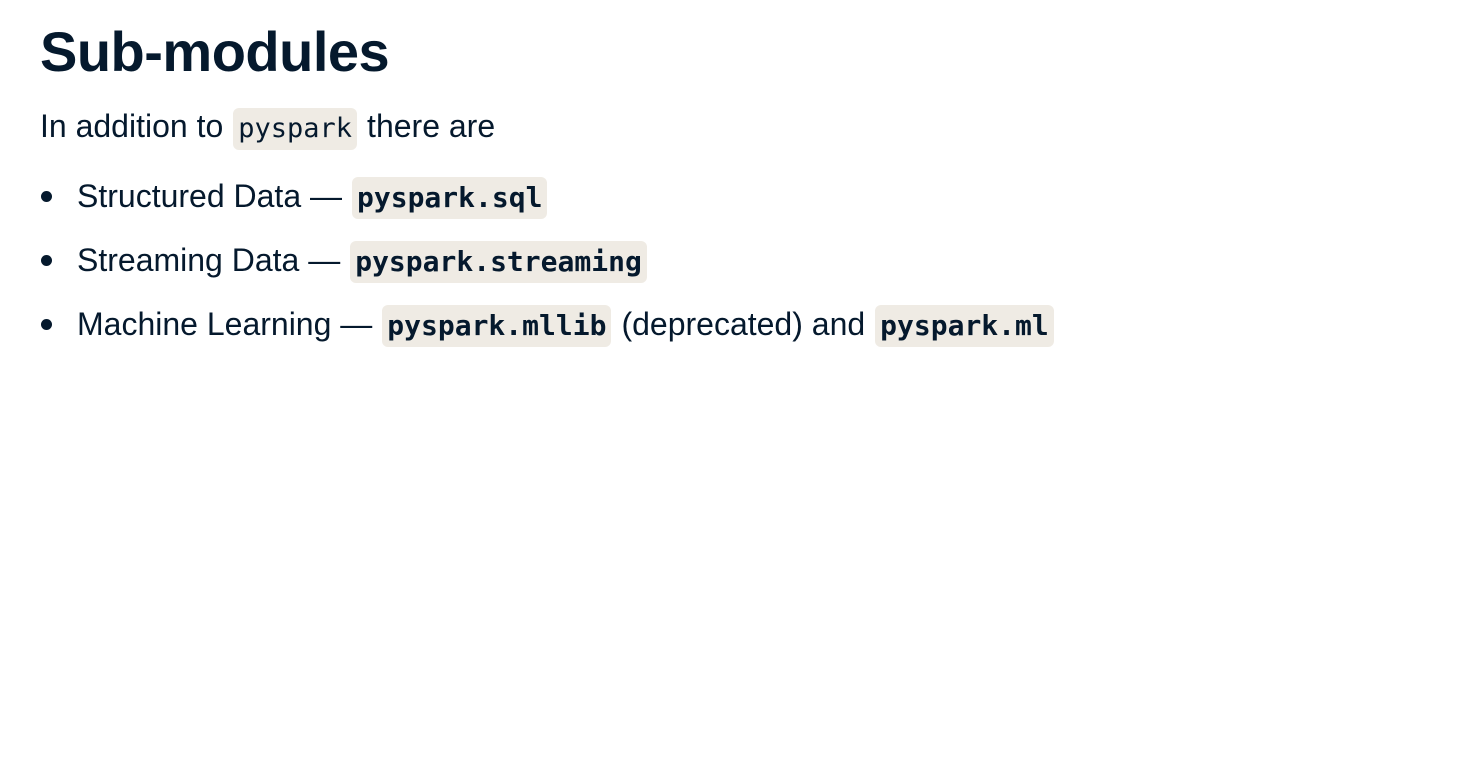  What do you see at coordinates (209, 260) in the screenshot?
I see `list-item-label: Streaming Data —` at bounding box center [209, 260].